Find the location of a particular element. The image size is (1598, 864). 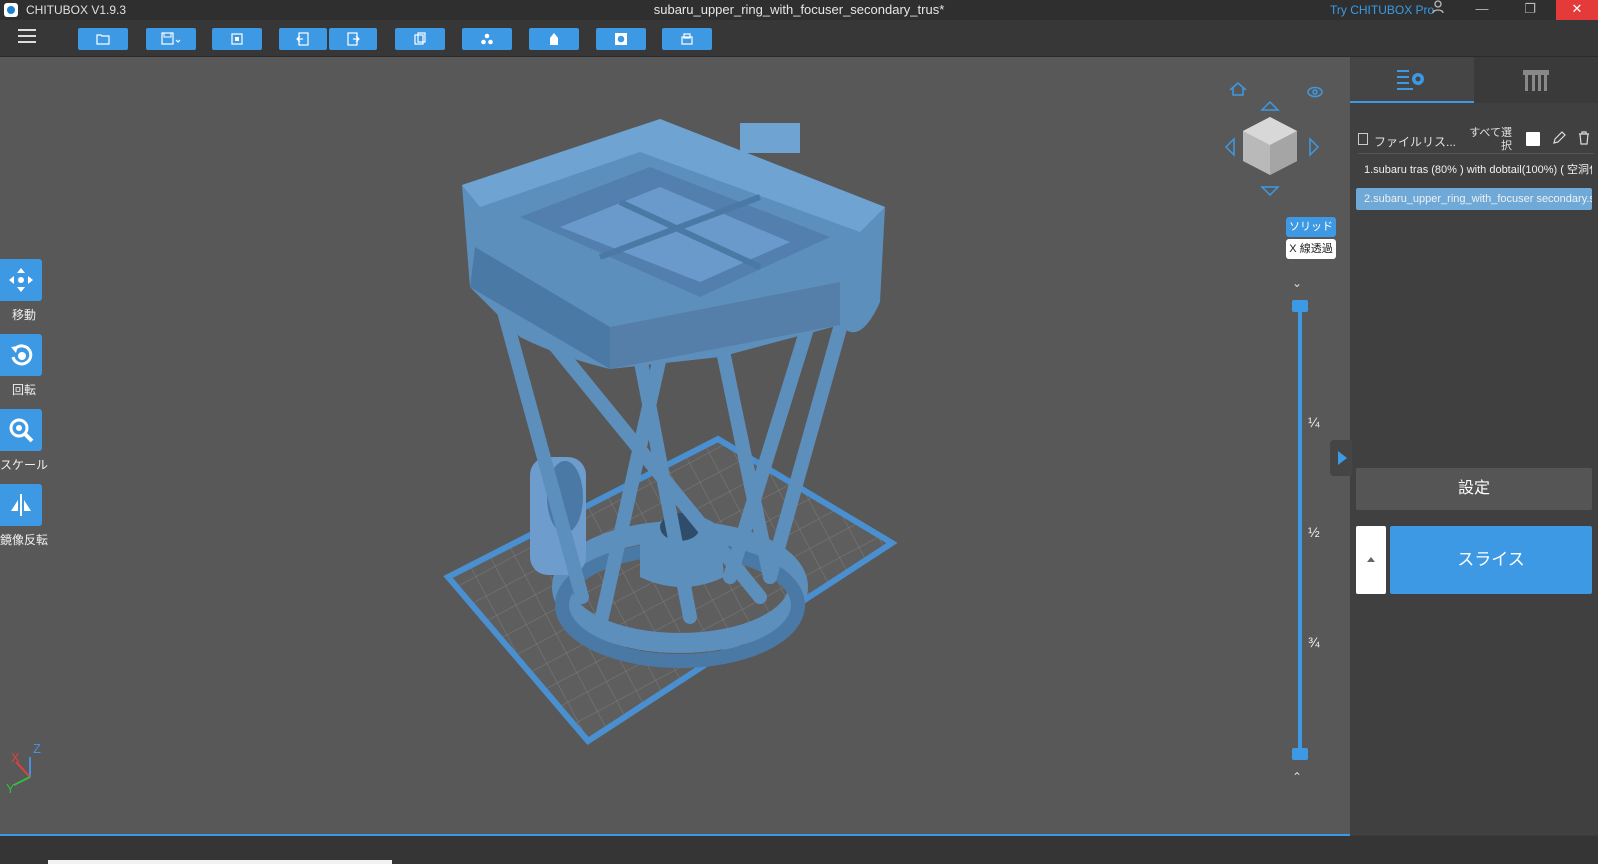

layer-slider-top-handle is located at coordinates (1300, 306).